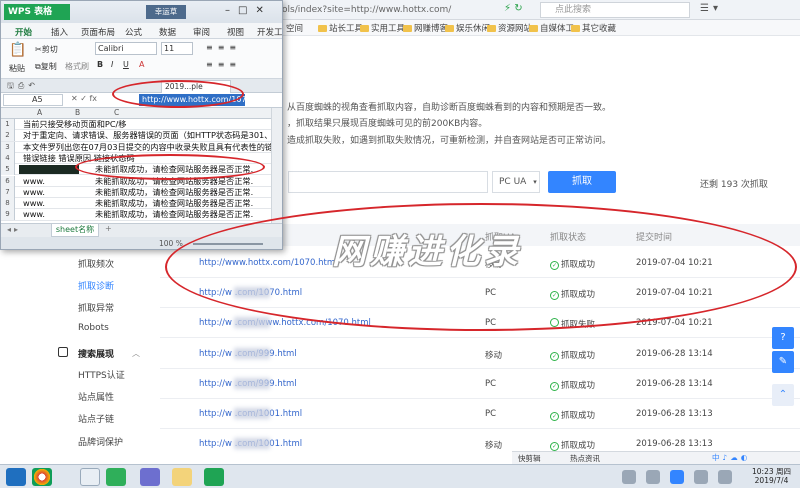 The image size is (800, 488). I want to click on fetch-button: 抓取, so click(582, 182).